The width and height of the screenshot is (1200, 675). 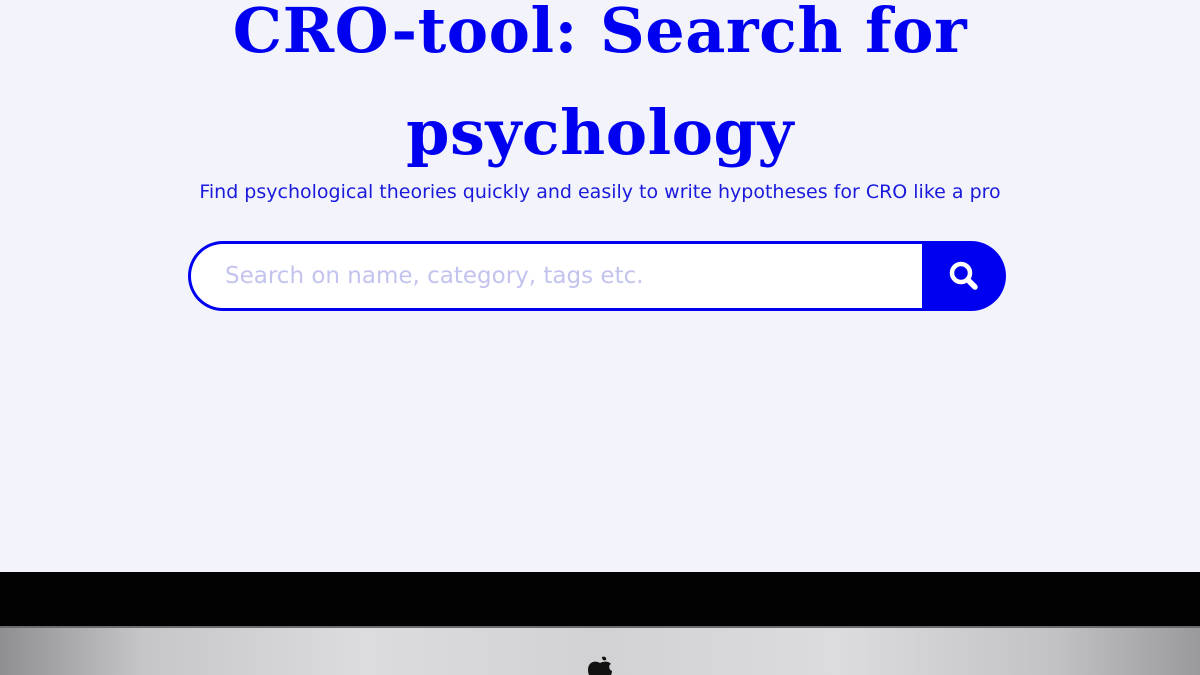 I want to click on search-input, so click(x=556, y=276).